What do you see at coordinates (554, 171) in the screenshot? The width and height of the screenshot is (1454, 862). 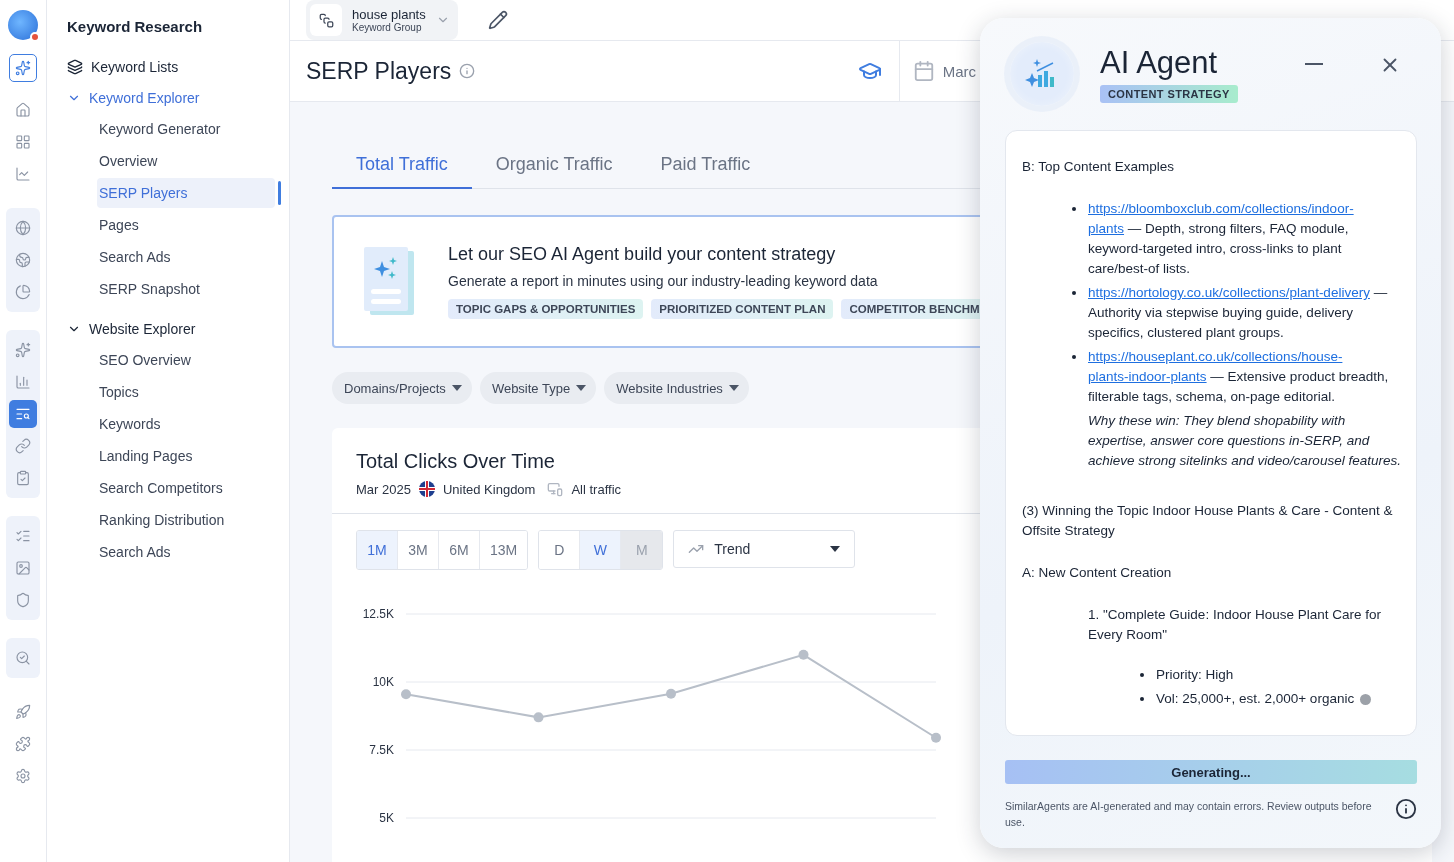 I see `traffic-tab: Organic Traffic` at bounding box center [554, 171].